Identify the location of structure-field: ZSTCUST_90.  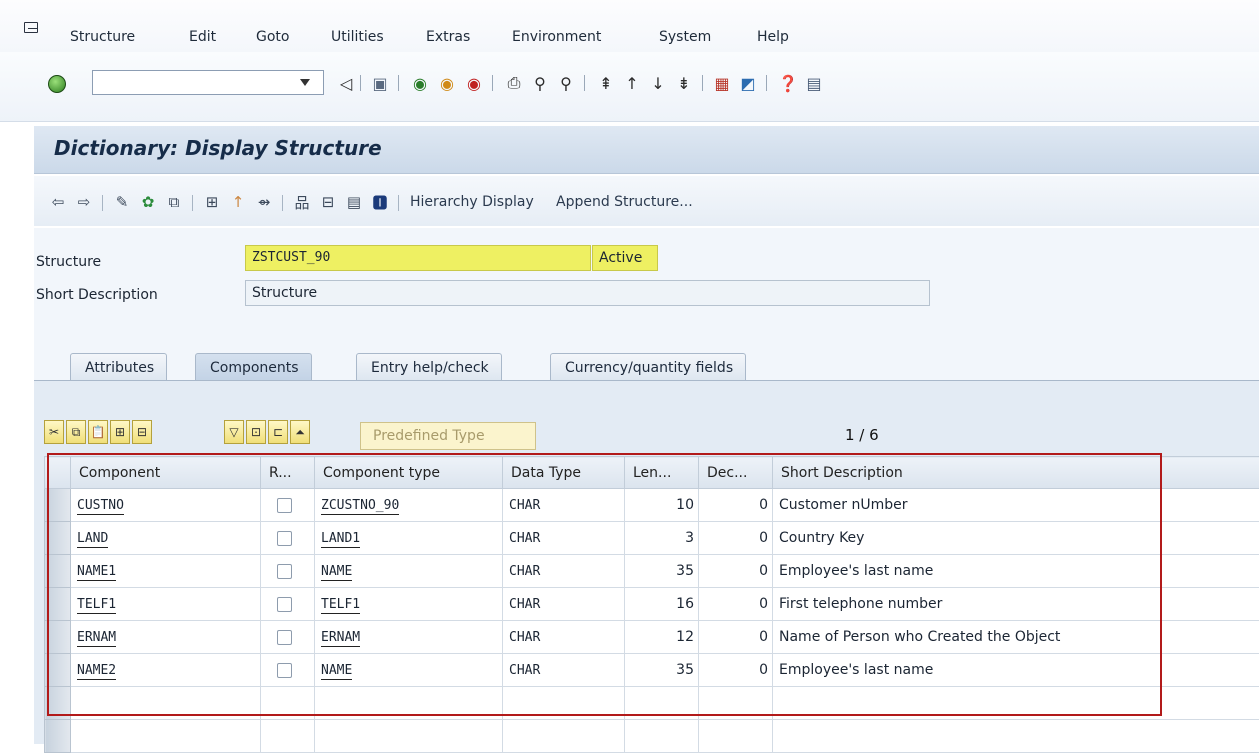
(418, 258).